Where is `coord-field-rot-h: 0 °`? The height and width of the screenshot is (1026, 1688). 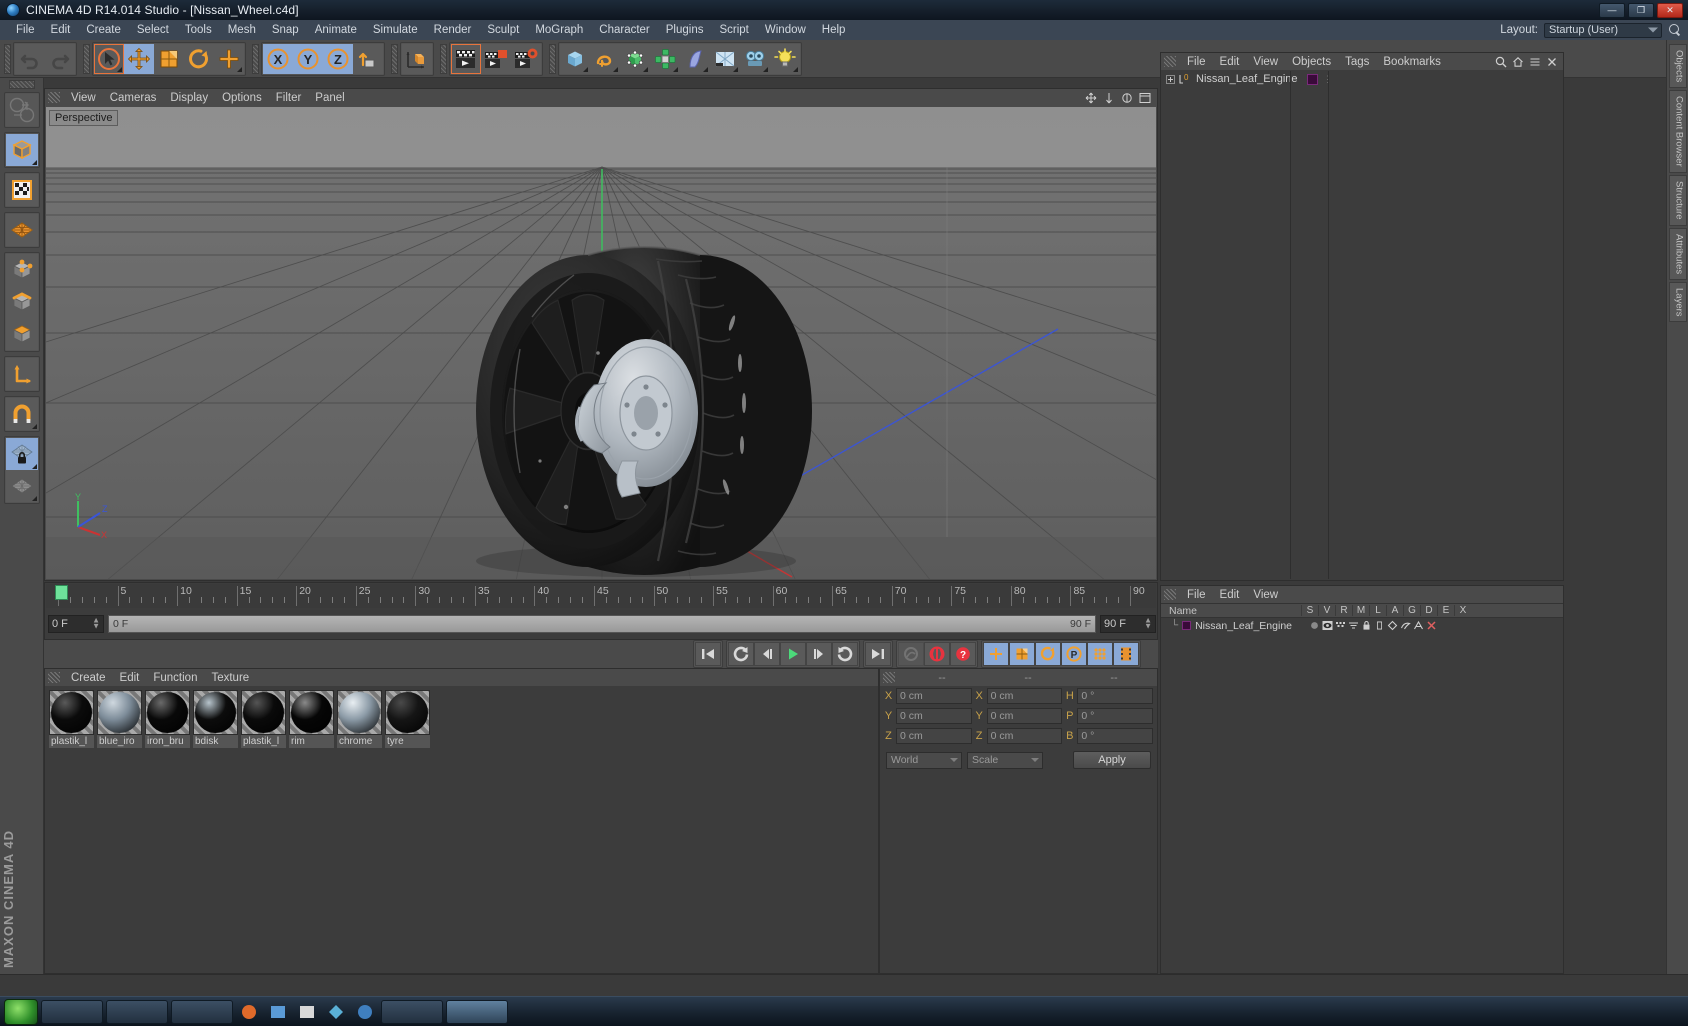
coord-field-rot-h: 0 ° is located at coordinates (1115, 696).